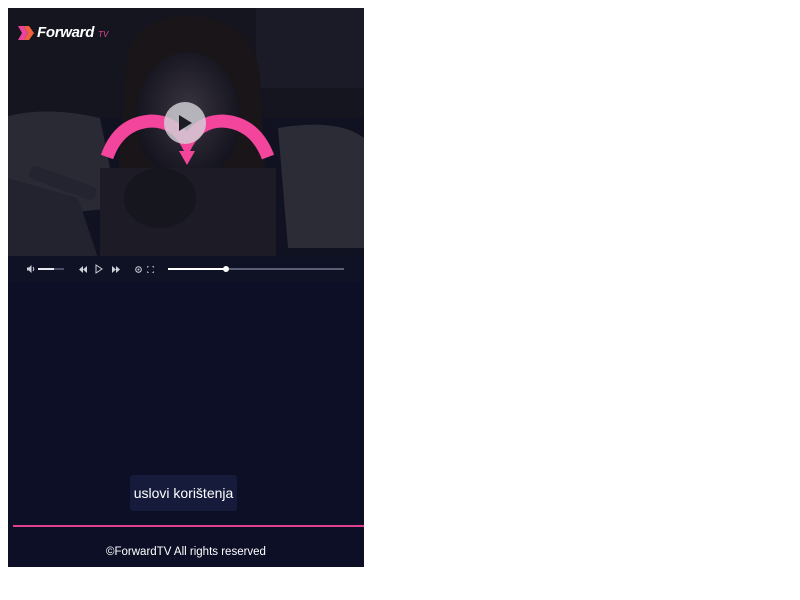  I want to click on fast-forward-button, so click(116, 269).